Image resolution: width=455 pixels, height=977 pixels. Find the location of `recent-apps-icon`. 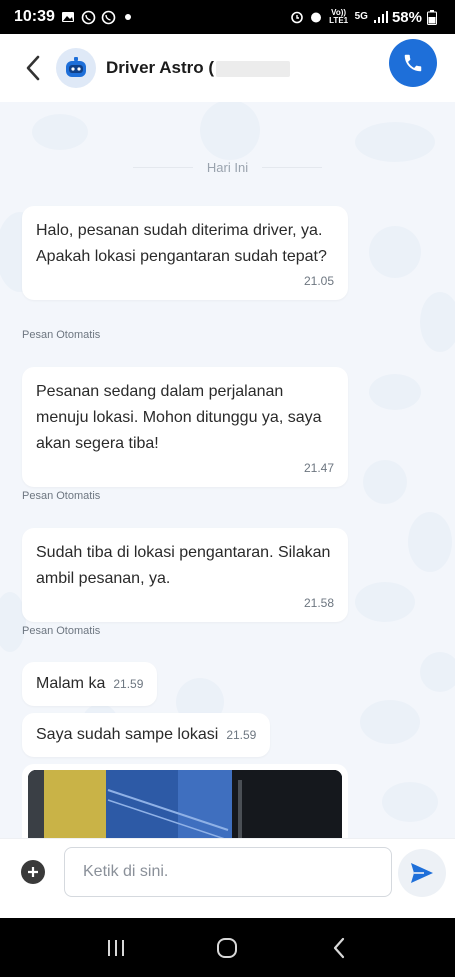

recent-apps-icon is located at coordinates (115, 947).